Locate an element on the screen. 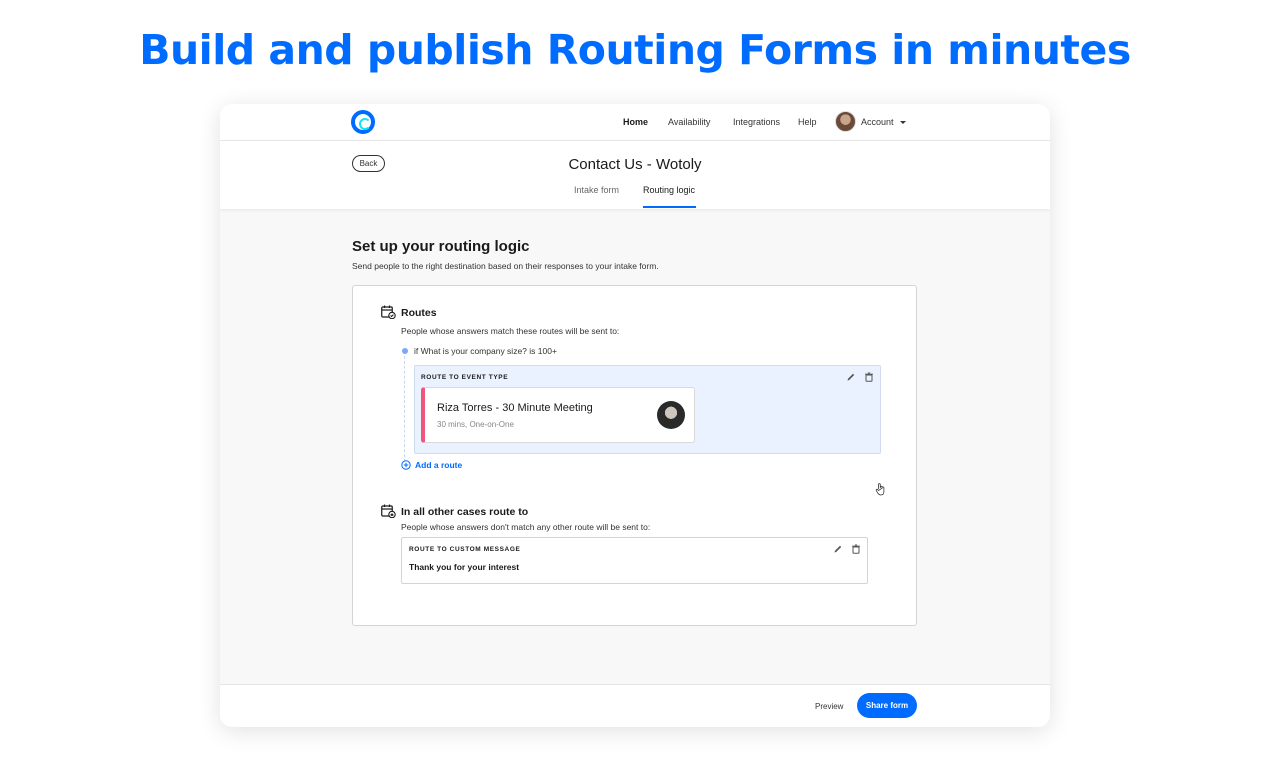 Image resolution: width=1270 pixels, height=760 pixels. route-connector is located at coordinates (404, 409).